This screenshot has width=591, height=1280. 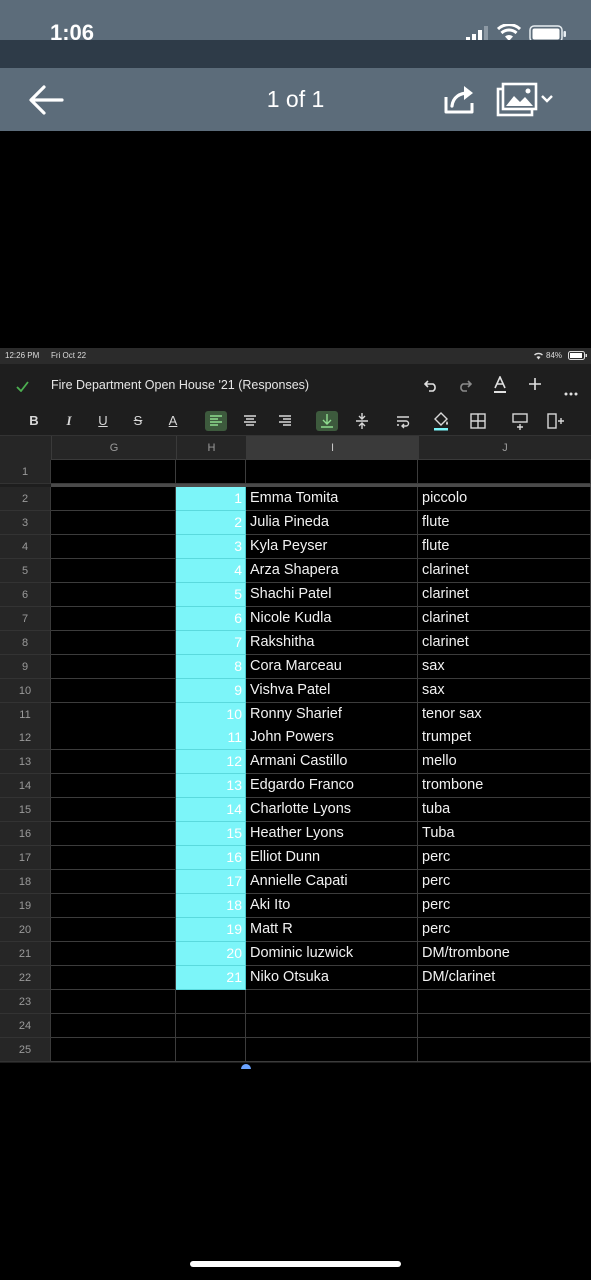 I want to click on cell-name: Rakshitha, so click(x=332, y=642).